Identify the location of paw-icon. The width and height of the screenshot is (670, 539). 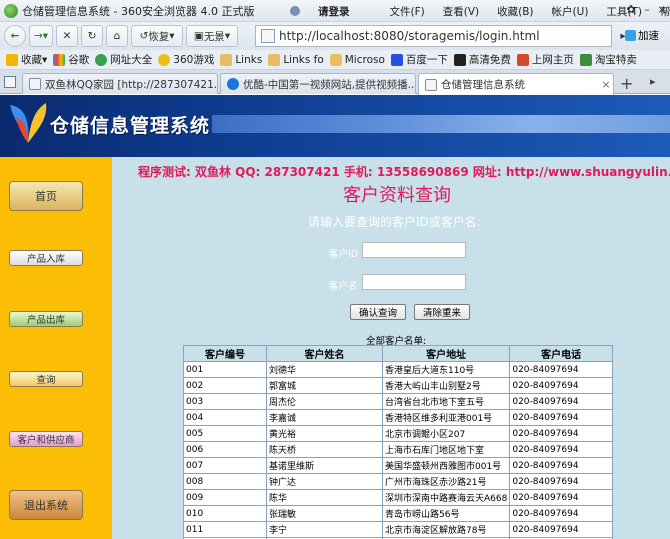
(396, 59).